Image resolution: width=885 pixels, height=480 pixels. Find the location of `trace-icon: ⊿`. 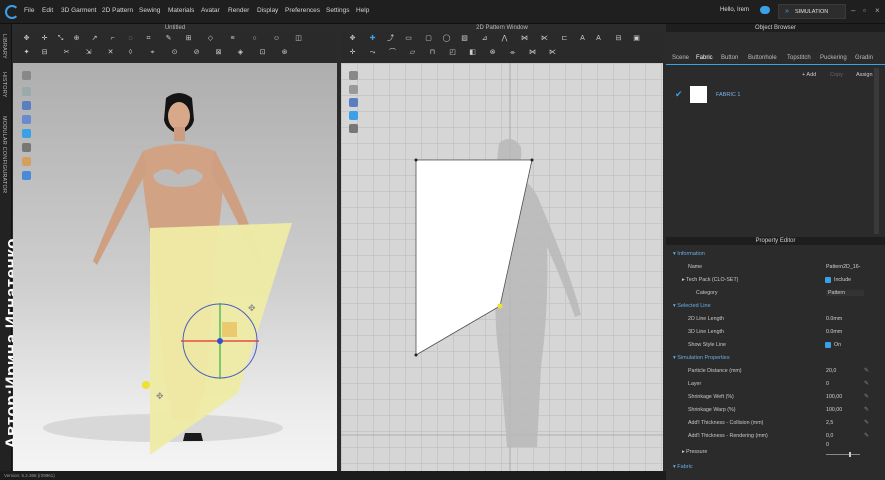

trace-icon: ⊿ is located at coordinates (484, 38).